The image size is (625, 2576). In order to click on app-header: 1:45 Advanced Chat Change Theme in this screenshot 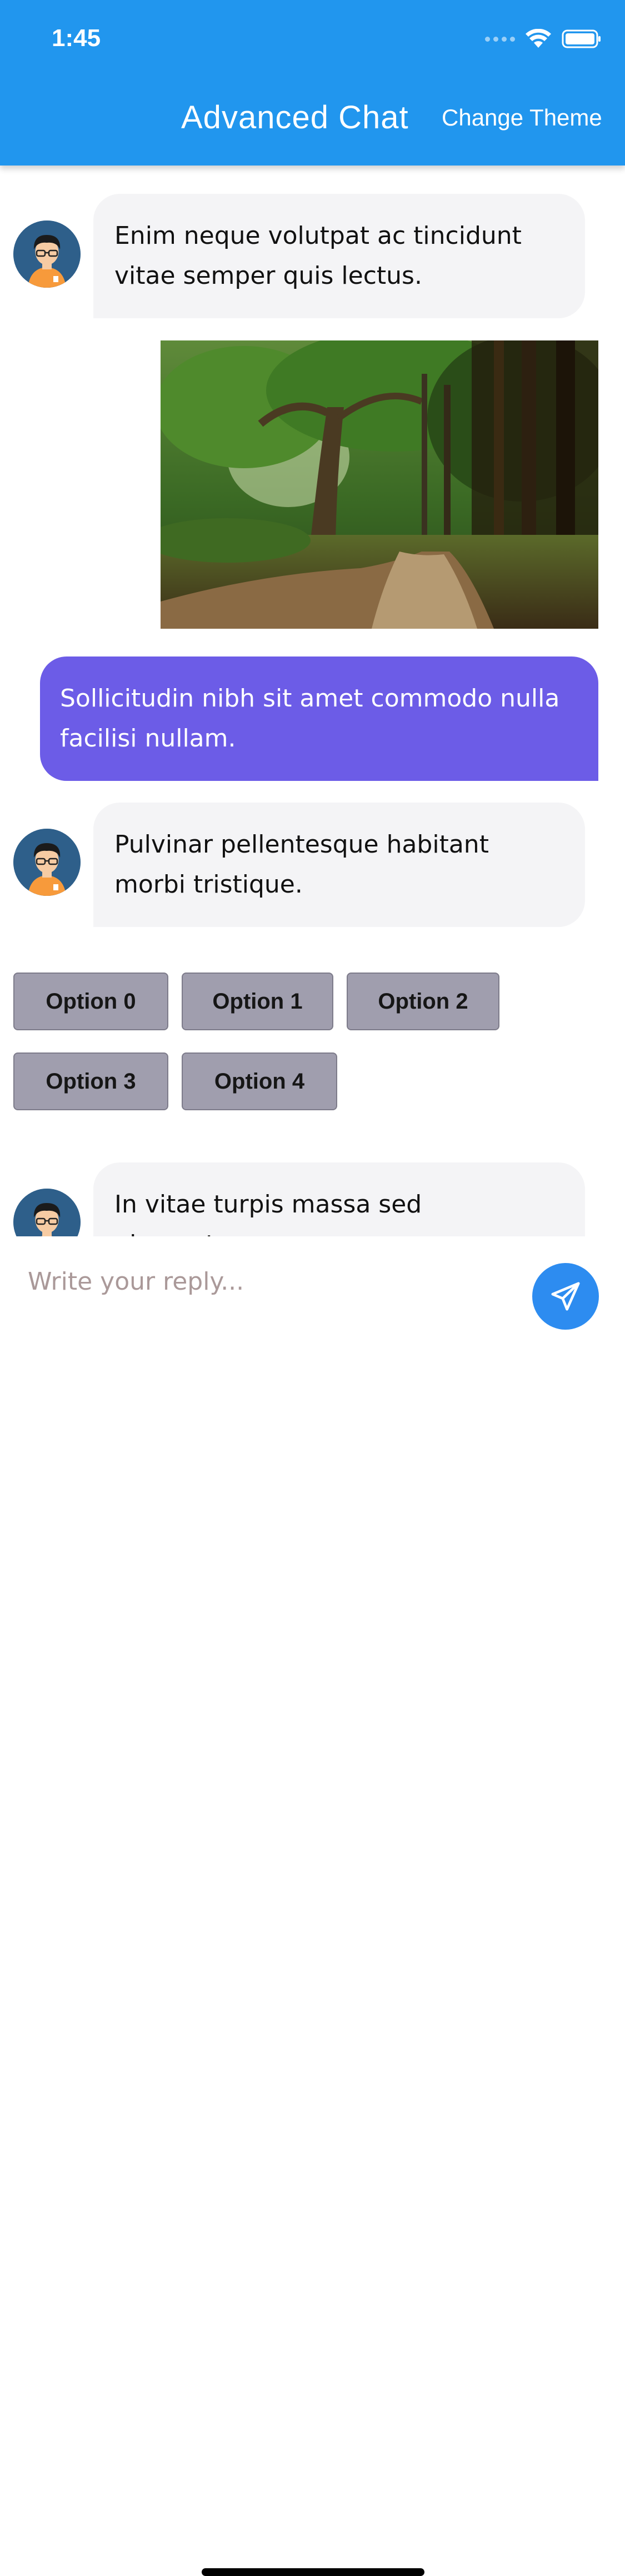, I will do `click(312, 83)`.